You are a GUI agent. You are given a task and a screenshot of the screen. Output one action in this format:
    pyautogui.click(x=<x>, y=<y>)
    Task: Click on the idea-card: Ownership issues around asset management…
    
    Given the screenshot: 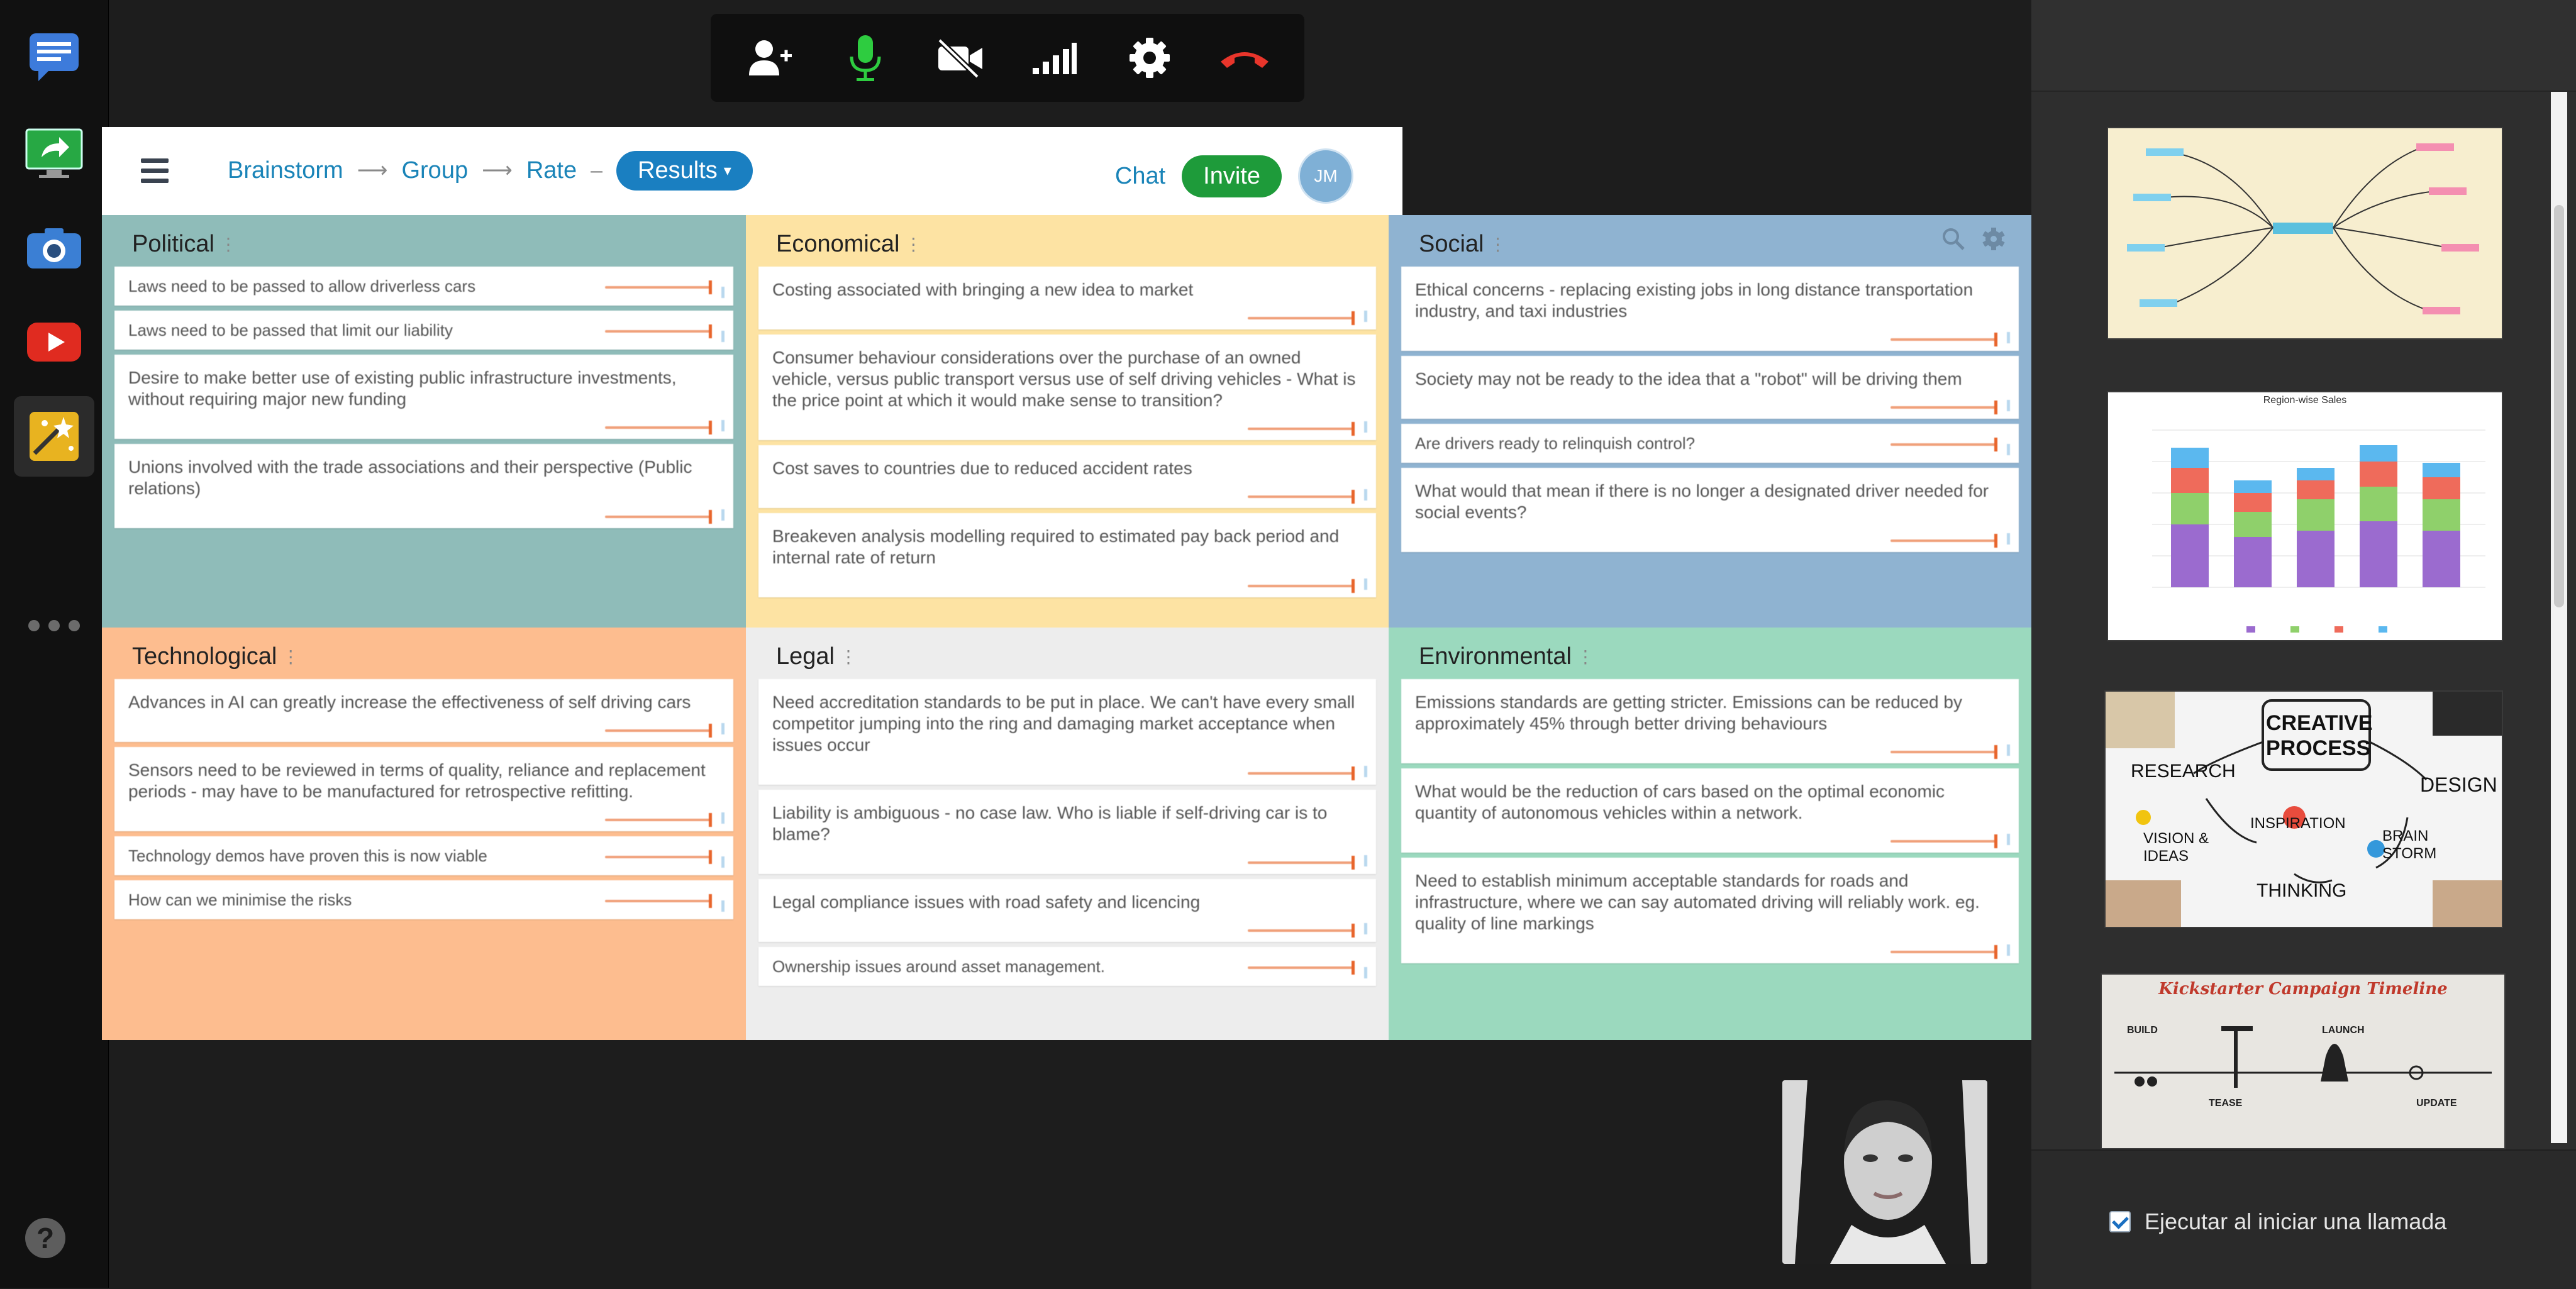 What is the action you would take?
    pyautogui.click(x=1067, y=967)
    